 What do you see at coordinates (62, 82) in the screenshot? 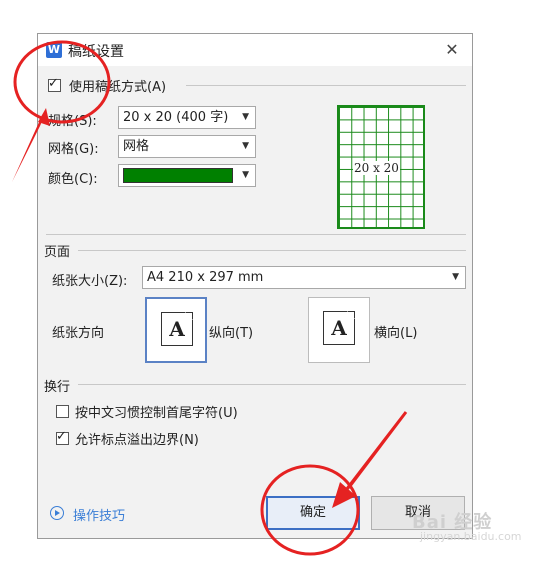
I see `annotation-circle-checkbox` at bounding box center [62, 82].